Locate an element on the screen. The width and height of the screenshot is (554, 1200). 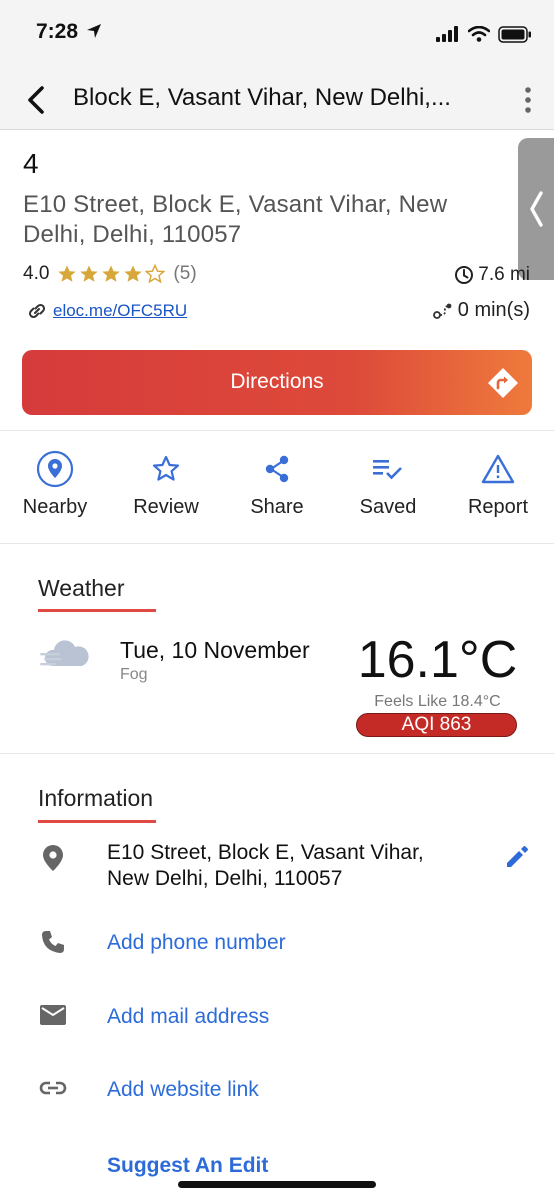
weather-title-underline is located at coordinates (97, 610).